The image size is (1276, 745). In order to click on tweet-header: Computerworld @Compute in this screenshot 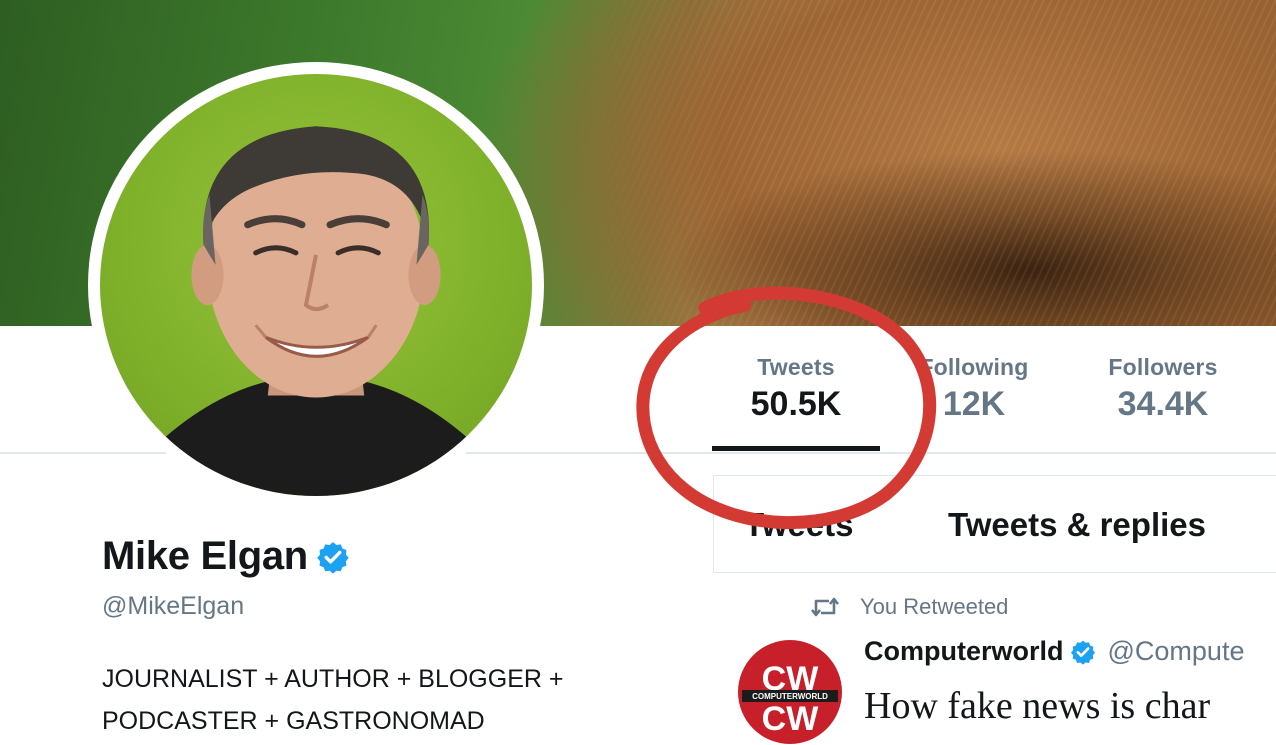, I will do `click(1054, 651)`.